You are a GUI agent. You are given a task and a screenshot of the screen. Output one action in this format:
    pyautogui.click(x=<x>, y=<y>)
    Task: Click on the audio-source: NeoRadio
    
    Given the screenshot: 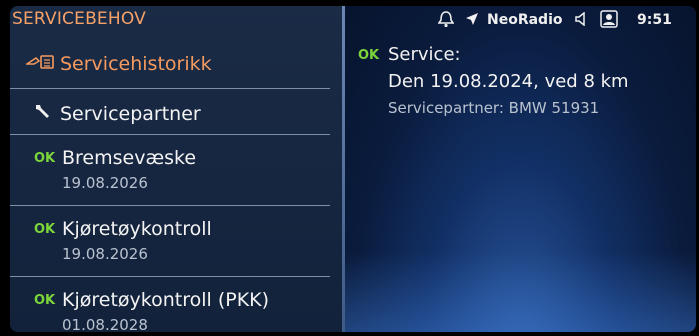 What is the action you would take?
    pyautogui.click(x=525, y=20)
    